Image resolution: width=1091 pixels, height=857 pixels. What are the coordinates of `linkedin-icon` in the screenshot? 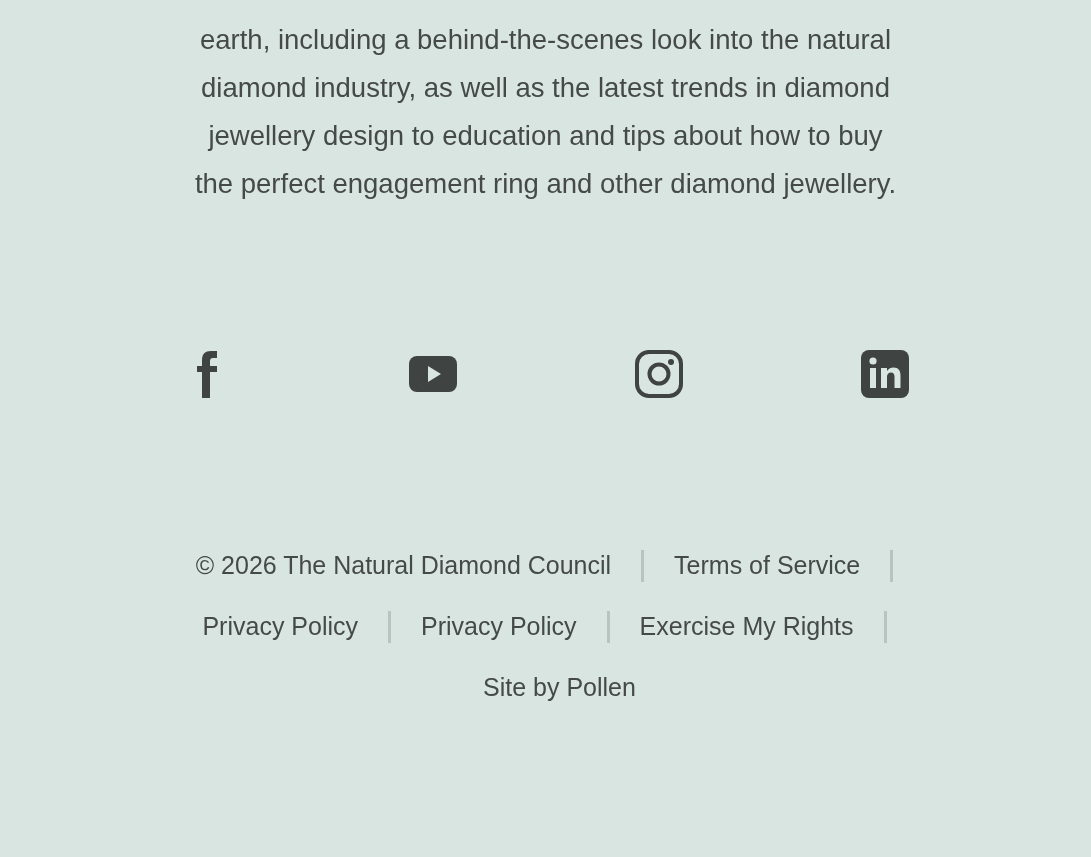 It's located at (884, 374).